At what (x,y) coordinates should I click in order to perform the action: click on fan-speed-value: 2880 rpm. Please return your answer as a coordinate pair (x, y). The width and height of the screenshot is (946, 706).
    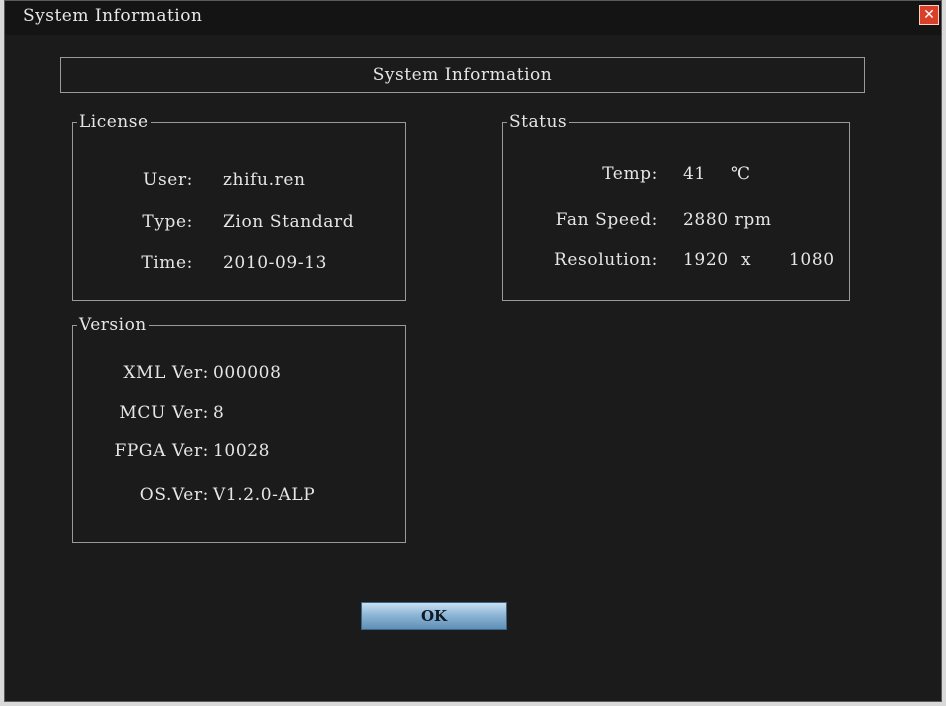
    Looking at the image, I should click on (727, 220).